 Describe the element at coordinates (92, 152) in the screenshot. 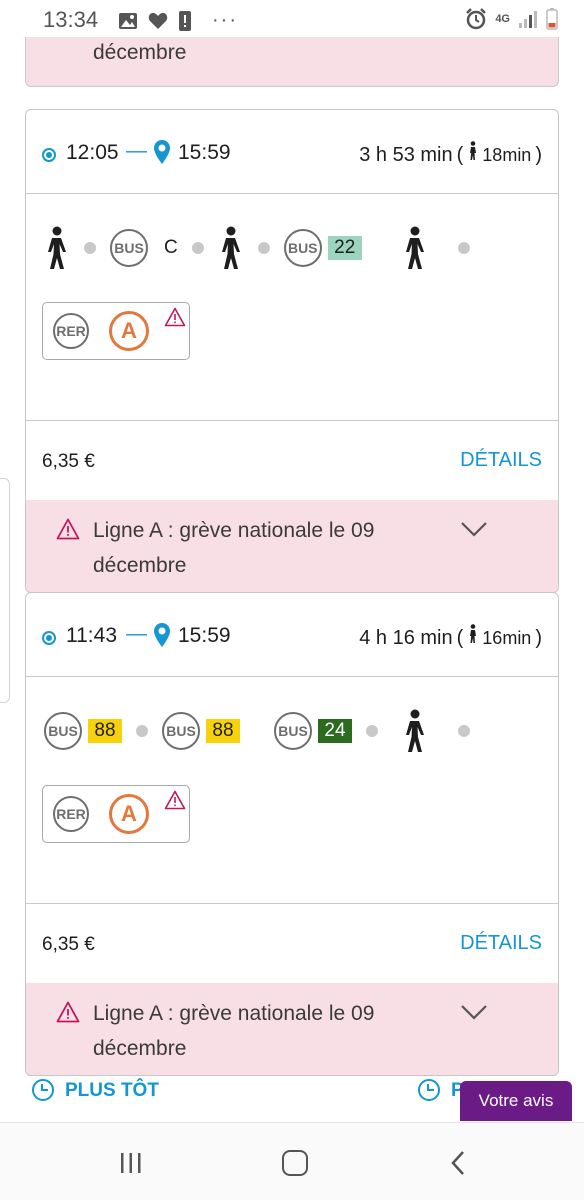

I see `departure-time: 12:05` at that location.